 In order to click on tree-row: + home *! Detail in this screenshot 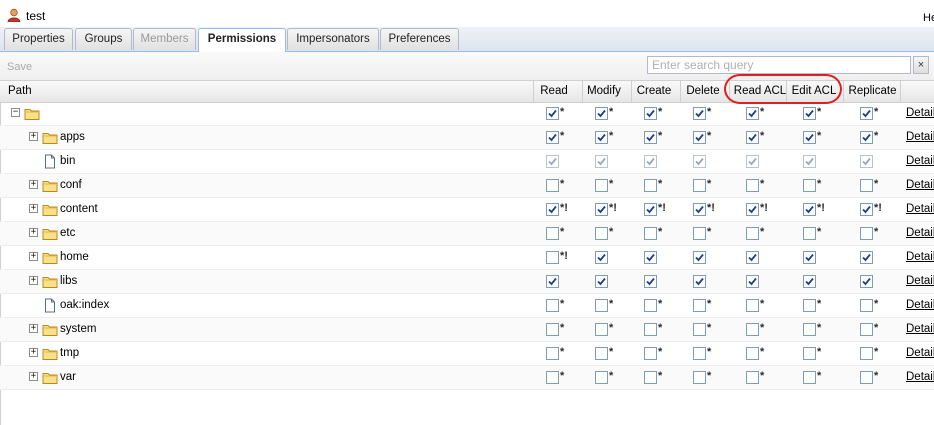, I will do `click(467, 258)`.